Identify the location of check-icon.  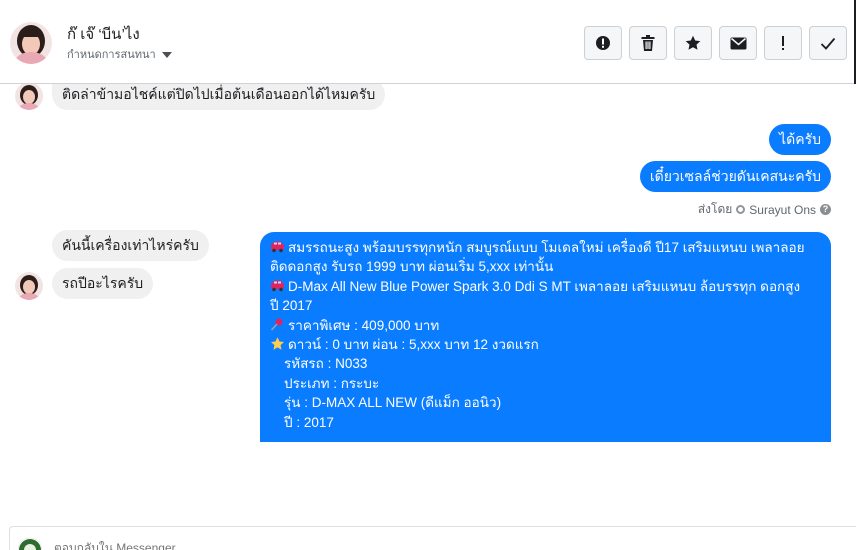
(828, 43).